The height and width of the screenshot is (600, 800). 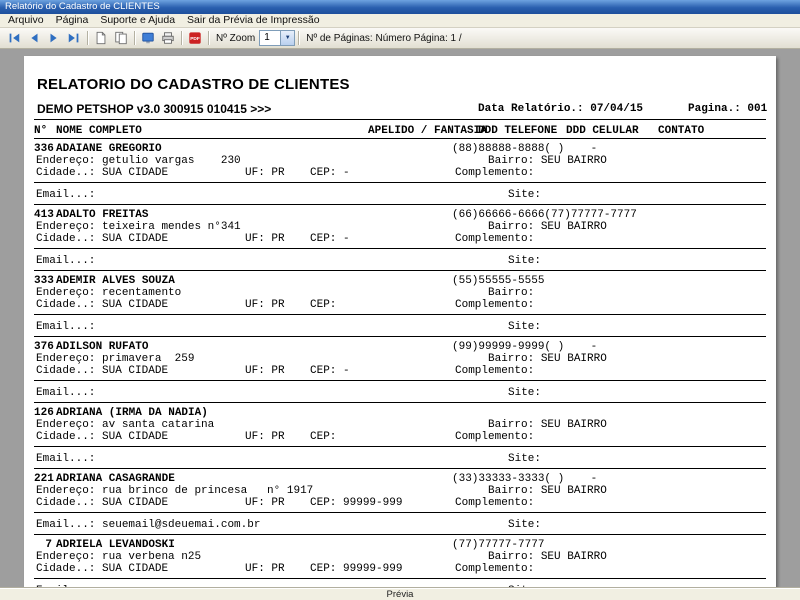 I want to click on prev-page-button, so click(x=34, y=38).